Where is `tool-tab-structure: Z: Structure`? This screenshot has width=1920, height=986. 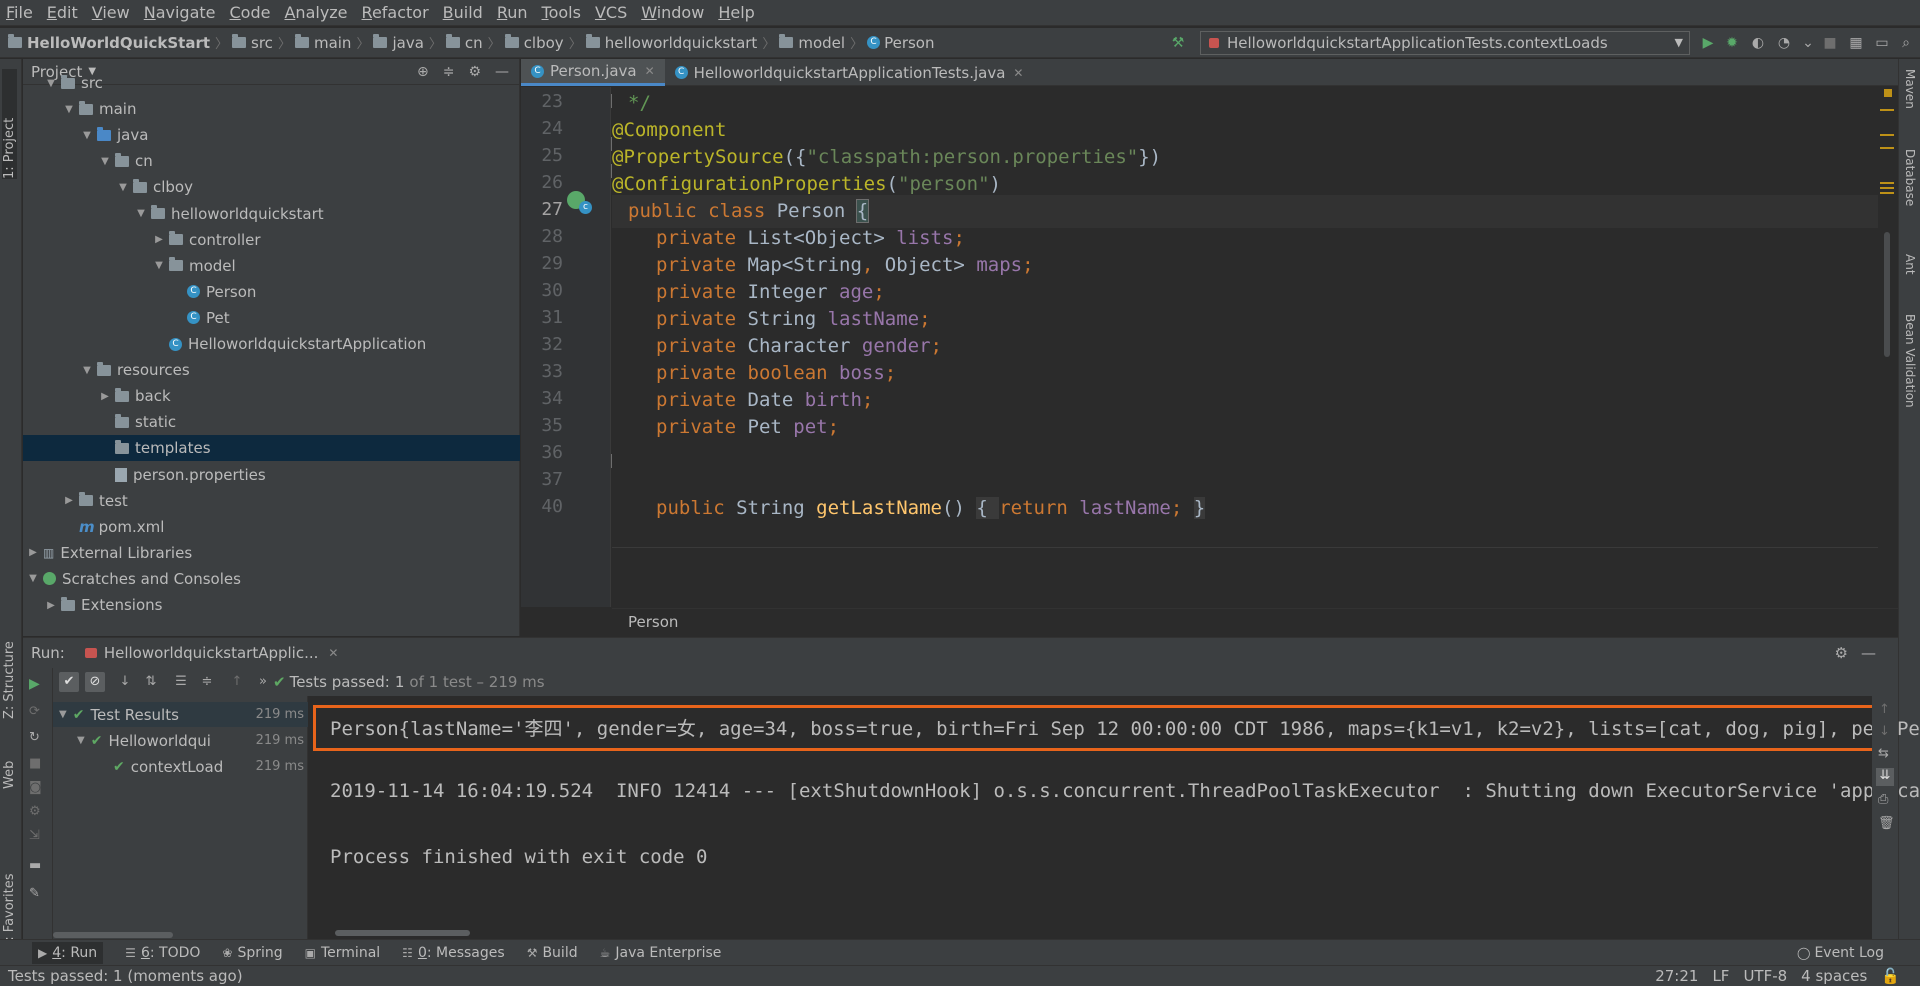
tool-tab-structure: Z: Structure is located at coordinates (9, 664).